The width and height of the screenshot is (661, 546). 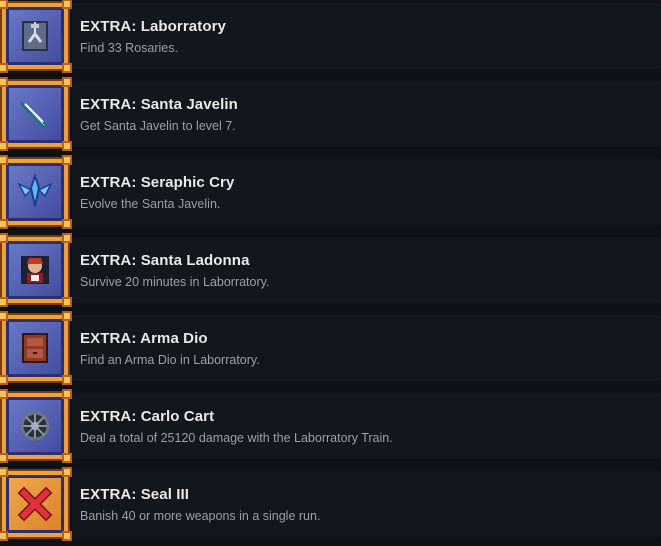 I want to click on achievement-description: Get Santa Javelin to level 7., so click(x=158, y=125).